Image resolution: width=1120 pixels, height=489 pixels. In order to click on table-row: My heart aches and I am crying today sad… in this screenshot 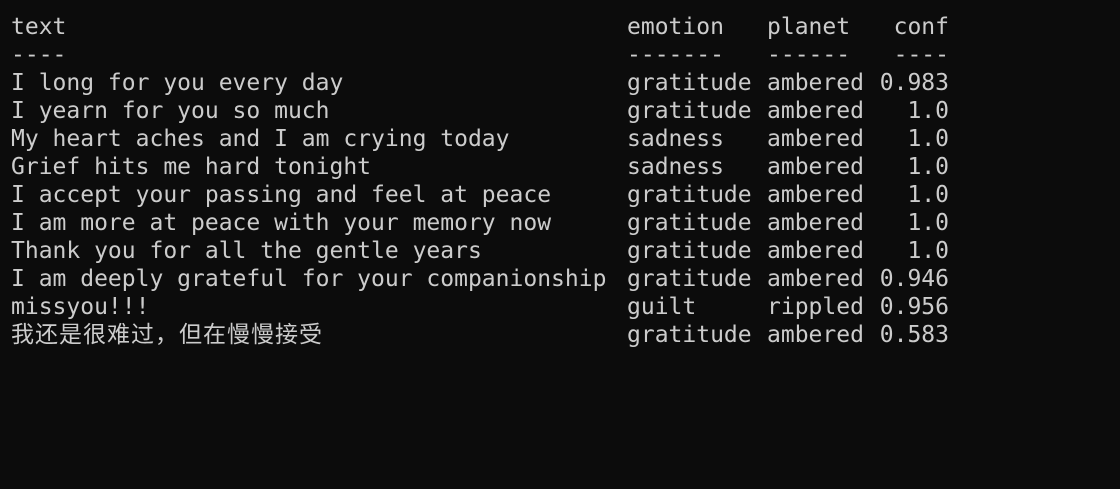, I will do `click(565, 139)`.